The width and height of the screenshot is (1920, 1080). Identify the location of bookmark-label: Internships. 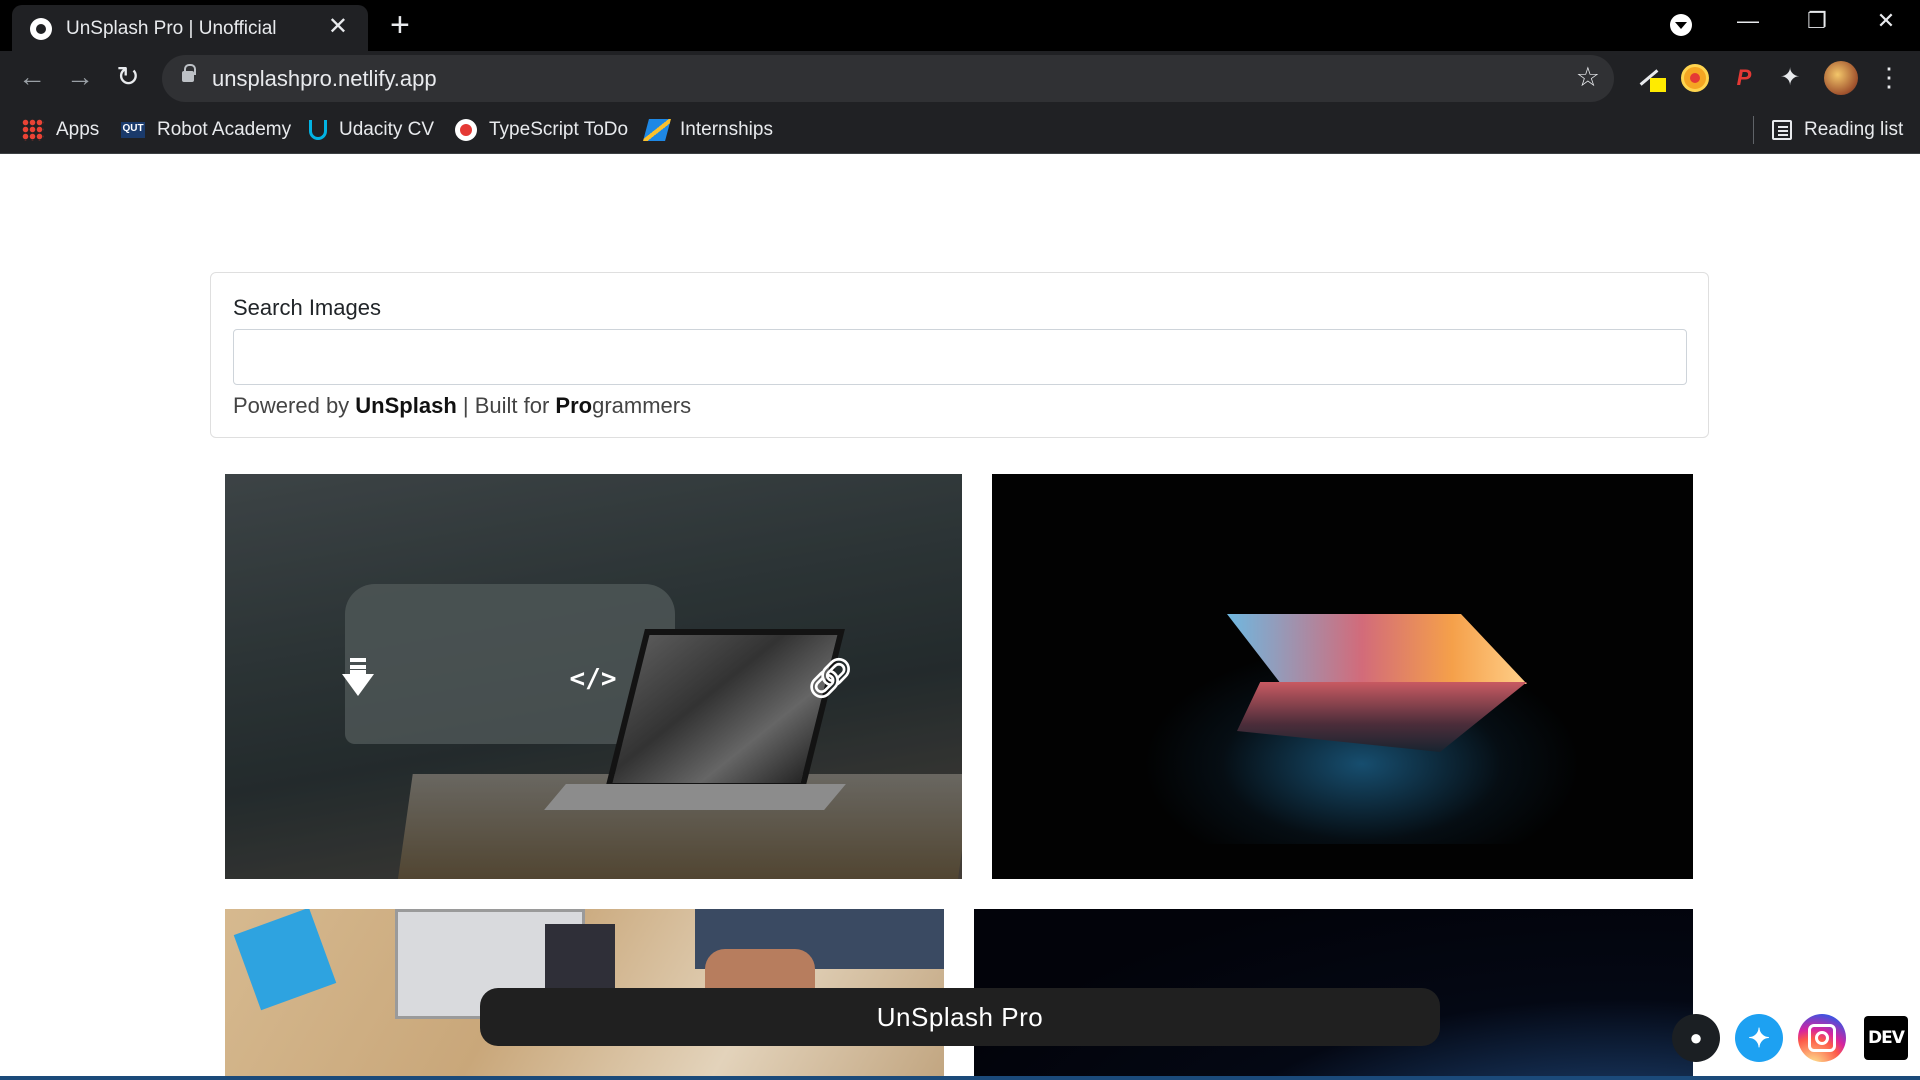
(726, 129).